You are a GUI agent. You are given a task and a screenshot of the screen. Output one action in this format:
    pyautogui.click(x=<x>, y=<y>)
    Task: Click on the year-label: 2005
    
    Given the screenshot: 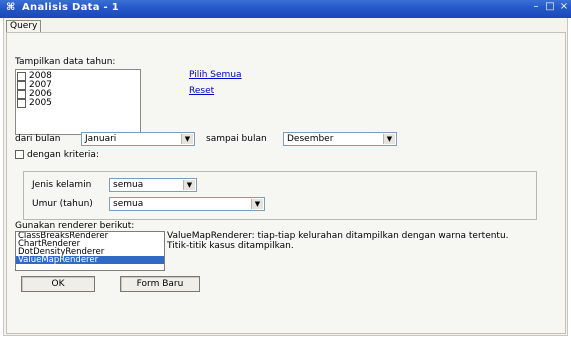 What is the action you would take?
    pyautogui.click(x=40, y=103)
    